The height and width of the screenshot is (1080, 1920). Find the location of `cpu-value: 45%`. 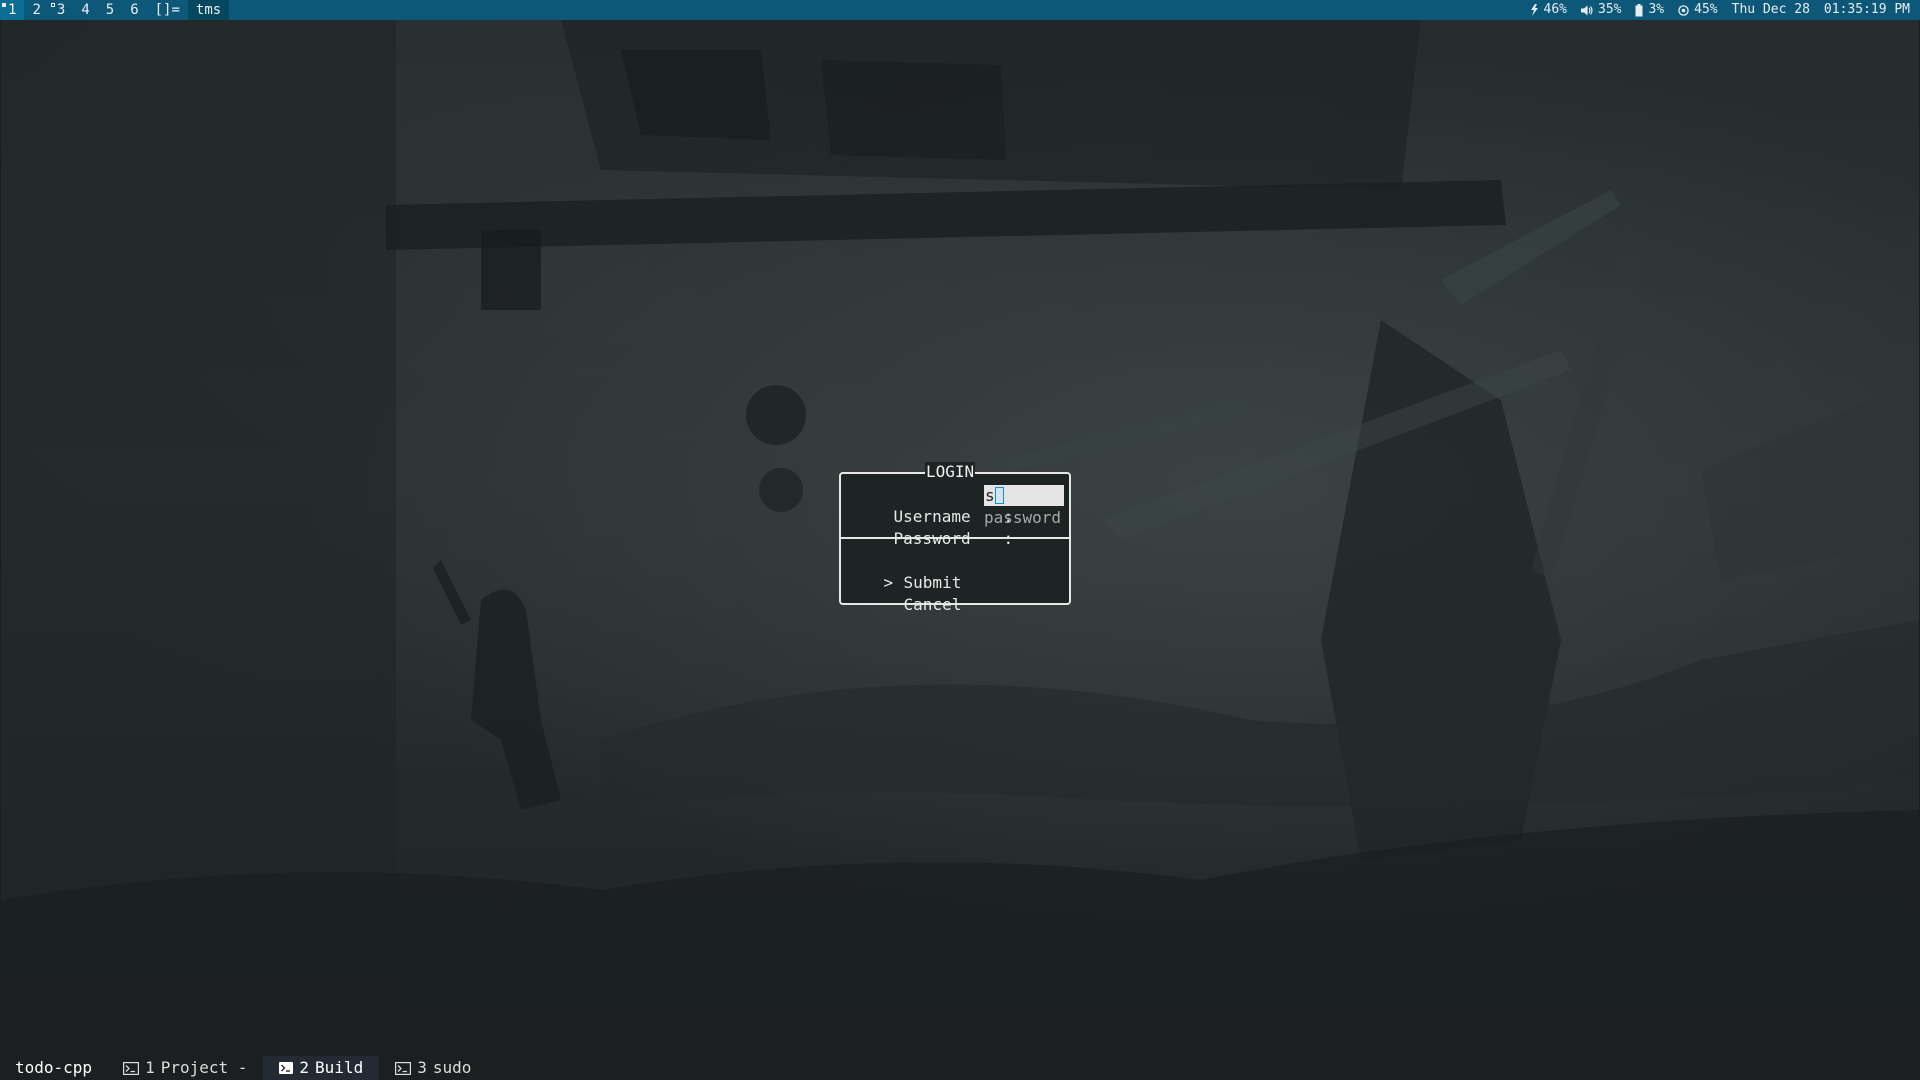

cpu-value: 45% is located at coordinates (1706, 9).